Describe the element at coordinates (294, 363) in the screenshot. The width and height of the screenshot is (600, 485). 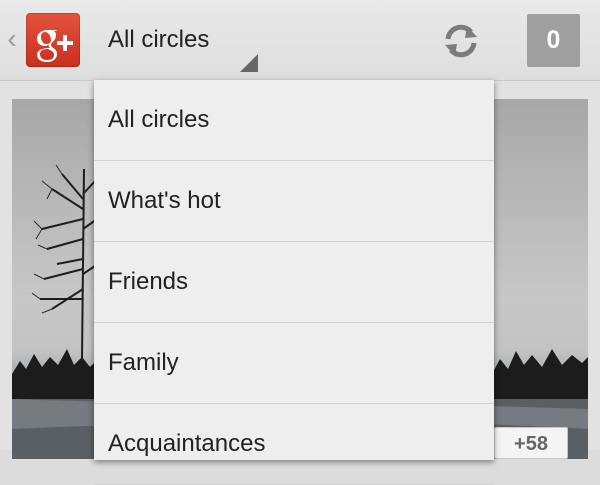
I see `menu-item-family: Family` at that location.